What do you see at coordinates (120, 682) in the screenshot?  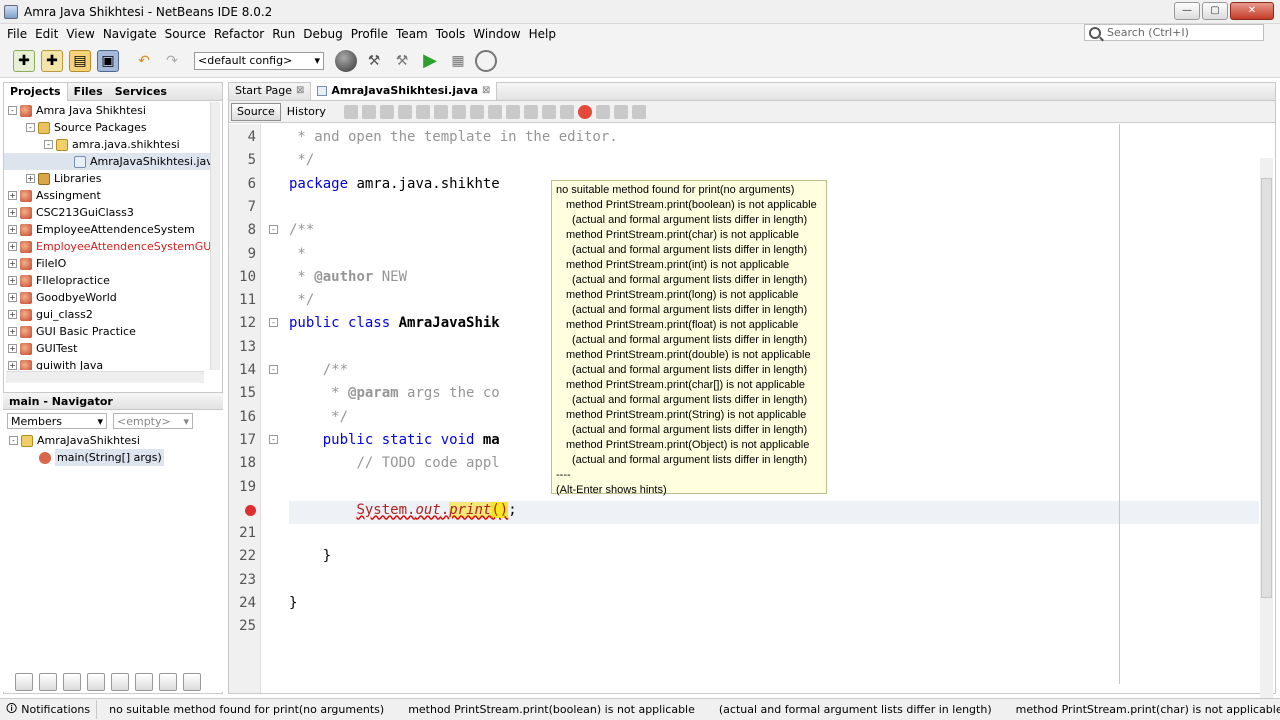 I see `filter-members-icon` at bounding box center [120, 682].